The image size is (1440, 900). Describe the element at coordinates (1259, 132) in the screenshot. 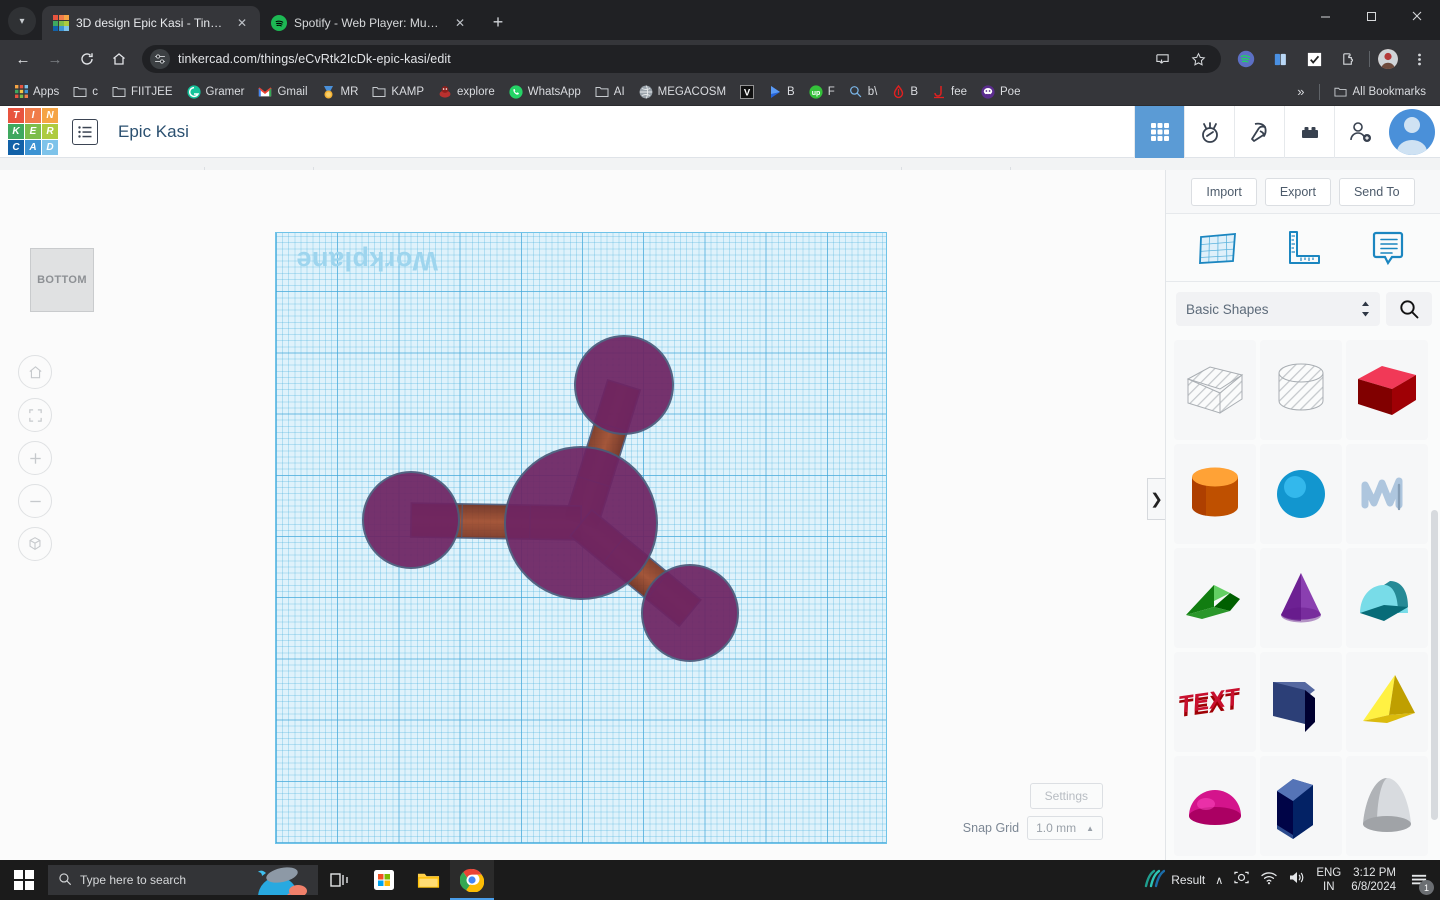

I see `minecraft-pickaxe-icon` at that location.